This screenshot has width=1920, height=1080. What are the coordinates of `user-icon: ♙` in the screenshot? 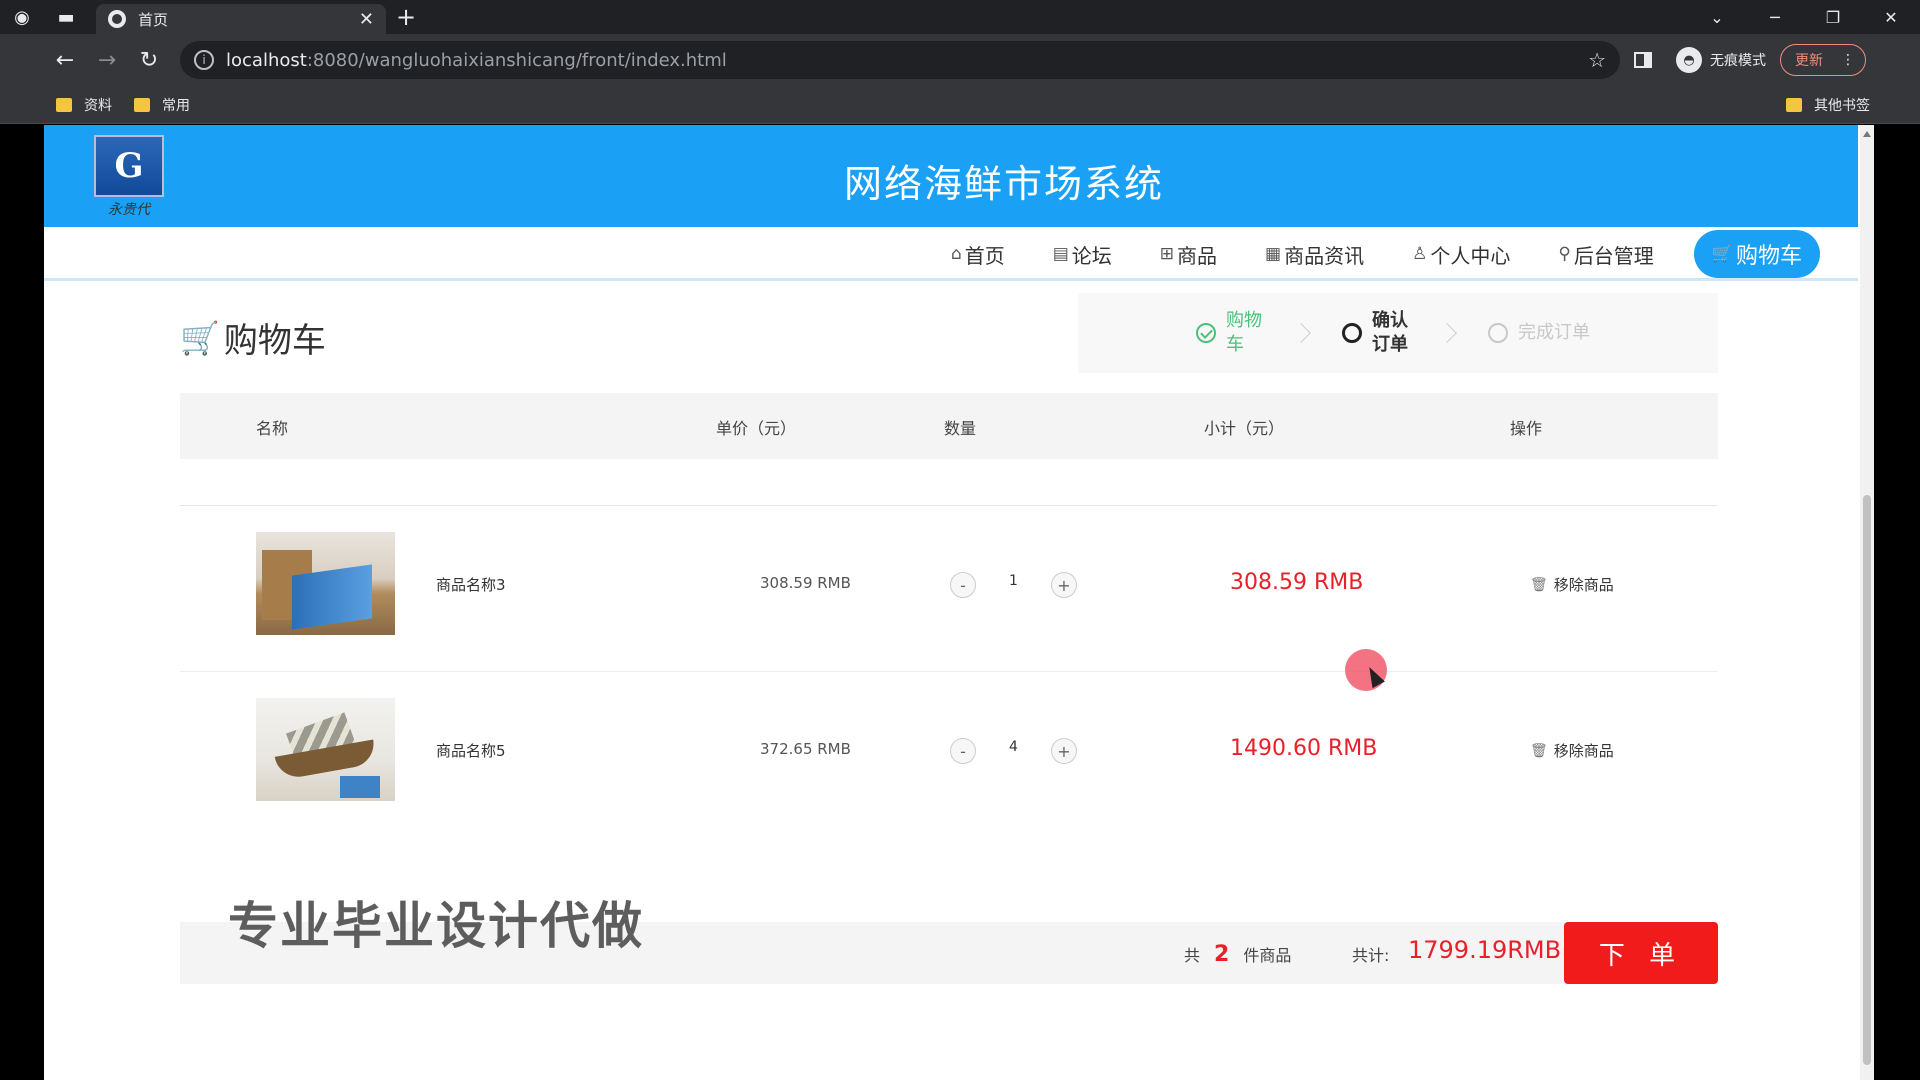 It's located at (1420, 254).